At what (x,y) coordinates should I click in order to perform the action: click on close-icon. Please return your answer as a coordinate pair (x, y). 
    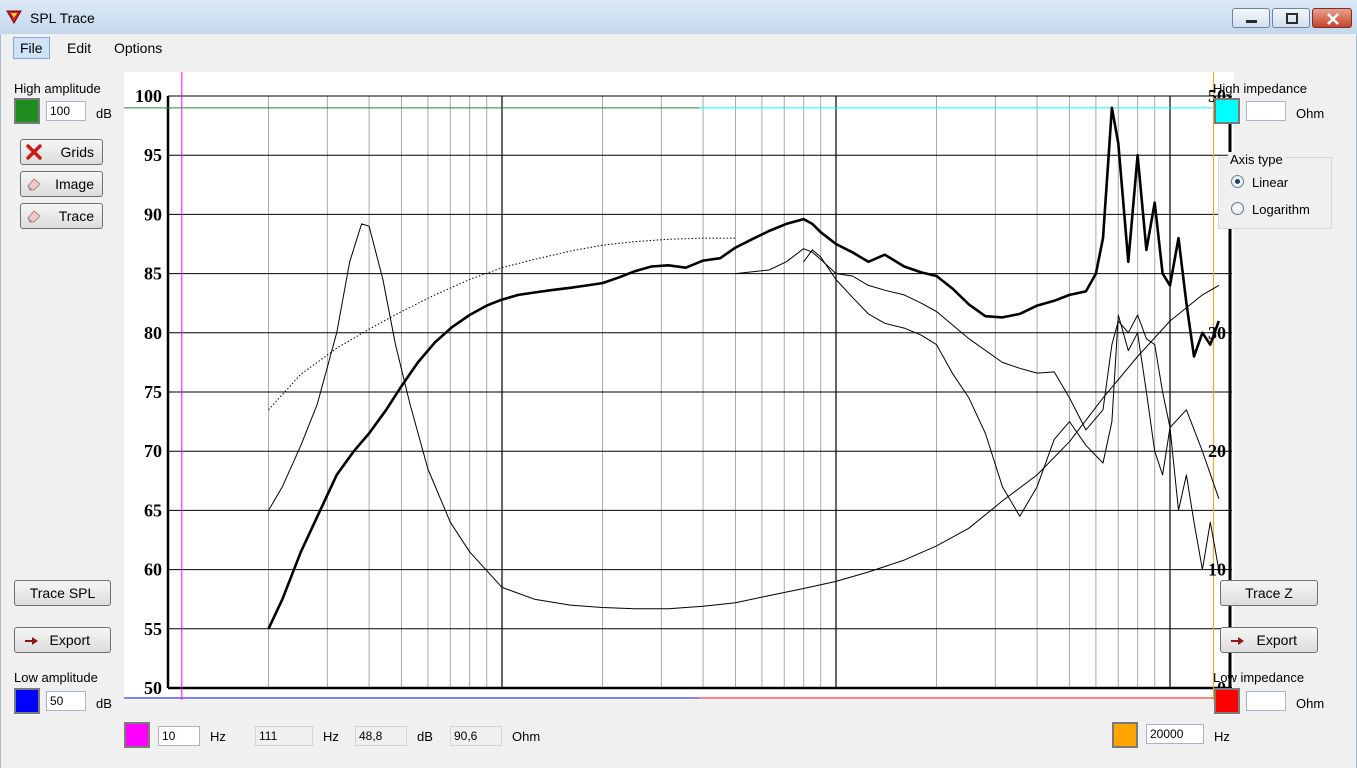
    Looking at the image, I should click on (1333, 19).